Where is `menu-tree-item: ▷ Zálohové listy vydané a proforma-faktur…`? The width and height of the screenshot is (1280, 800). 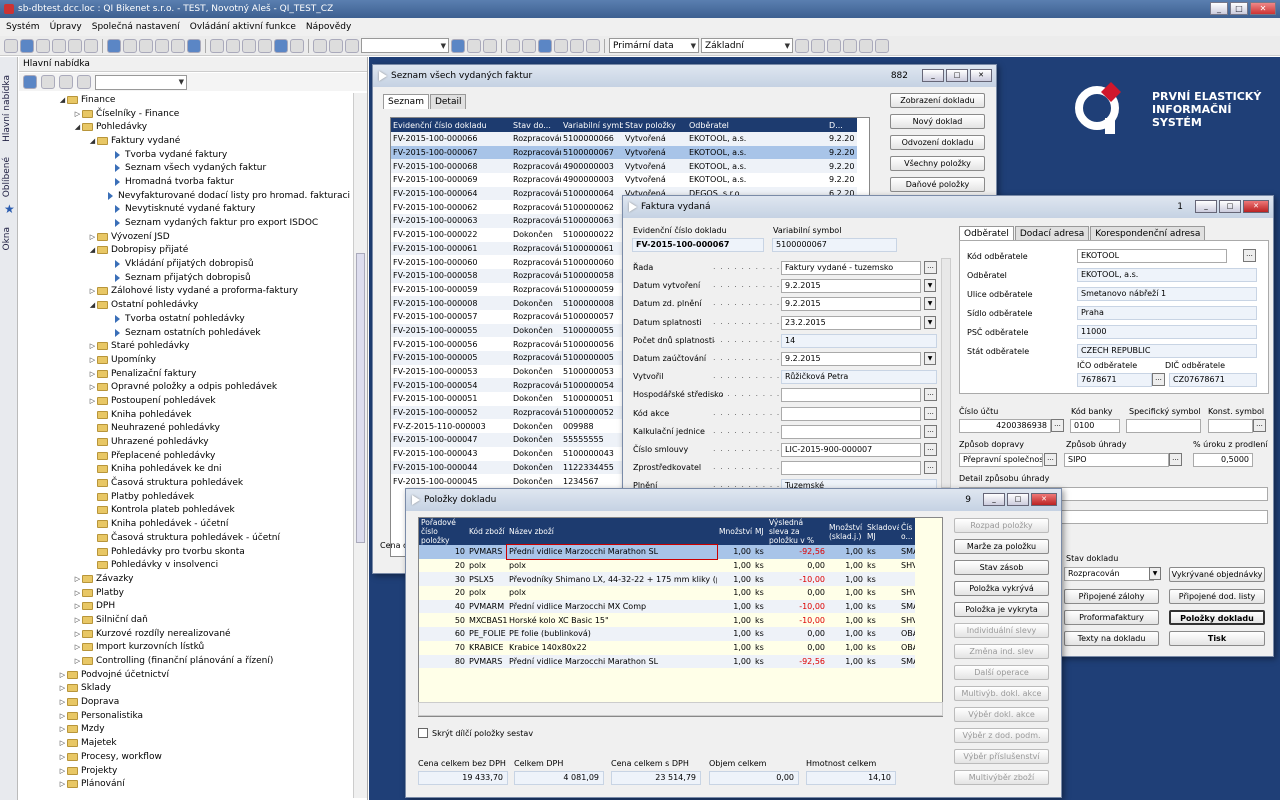 menu-tree-item: ▷ Zálohové listy vydané a proforma-faktur… is located at coordinates (185, 292).